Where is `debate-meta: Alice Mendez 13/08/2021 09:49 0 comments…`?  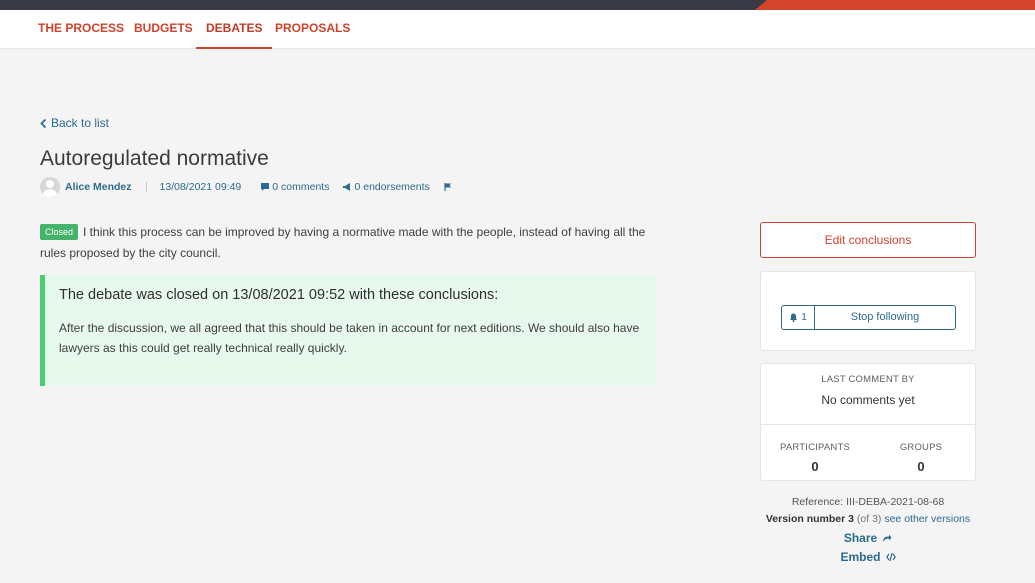
debate-meta: Alice Mendez 13/08/2021 09:49 0 comments… is located at coordinates (253, 187).